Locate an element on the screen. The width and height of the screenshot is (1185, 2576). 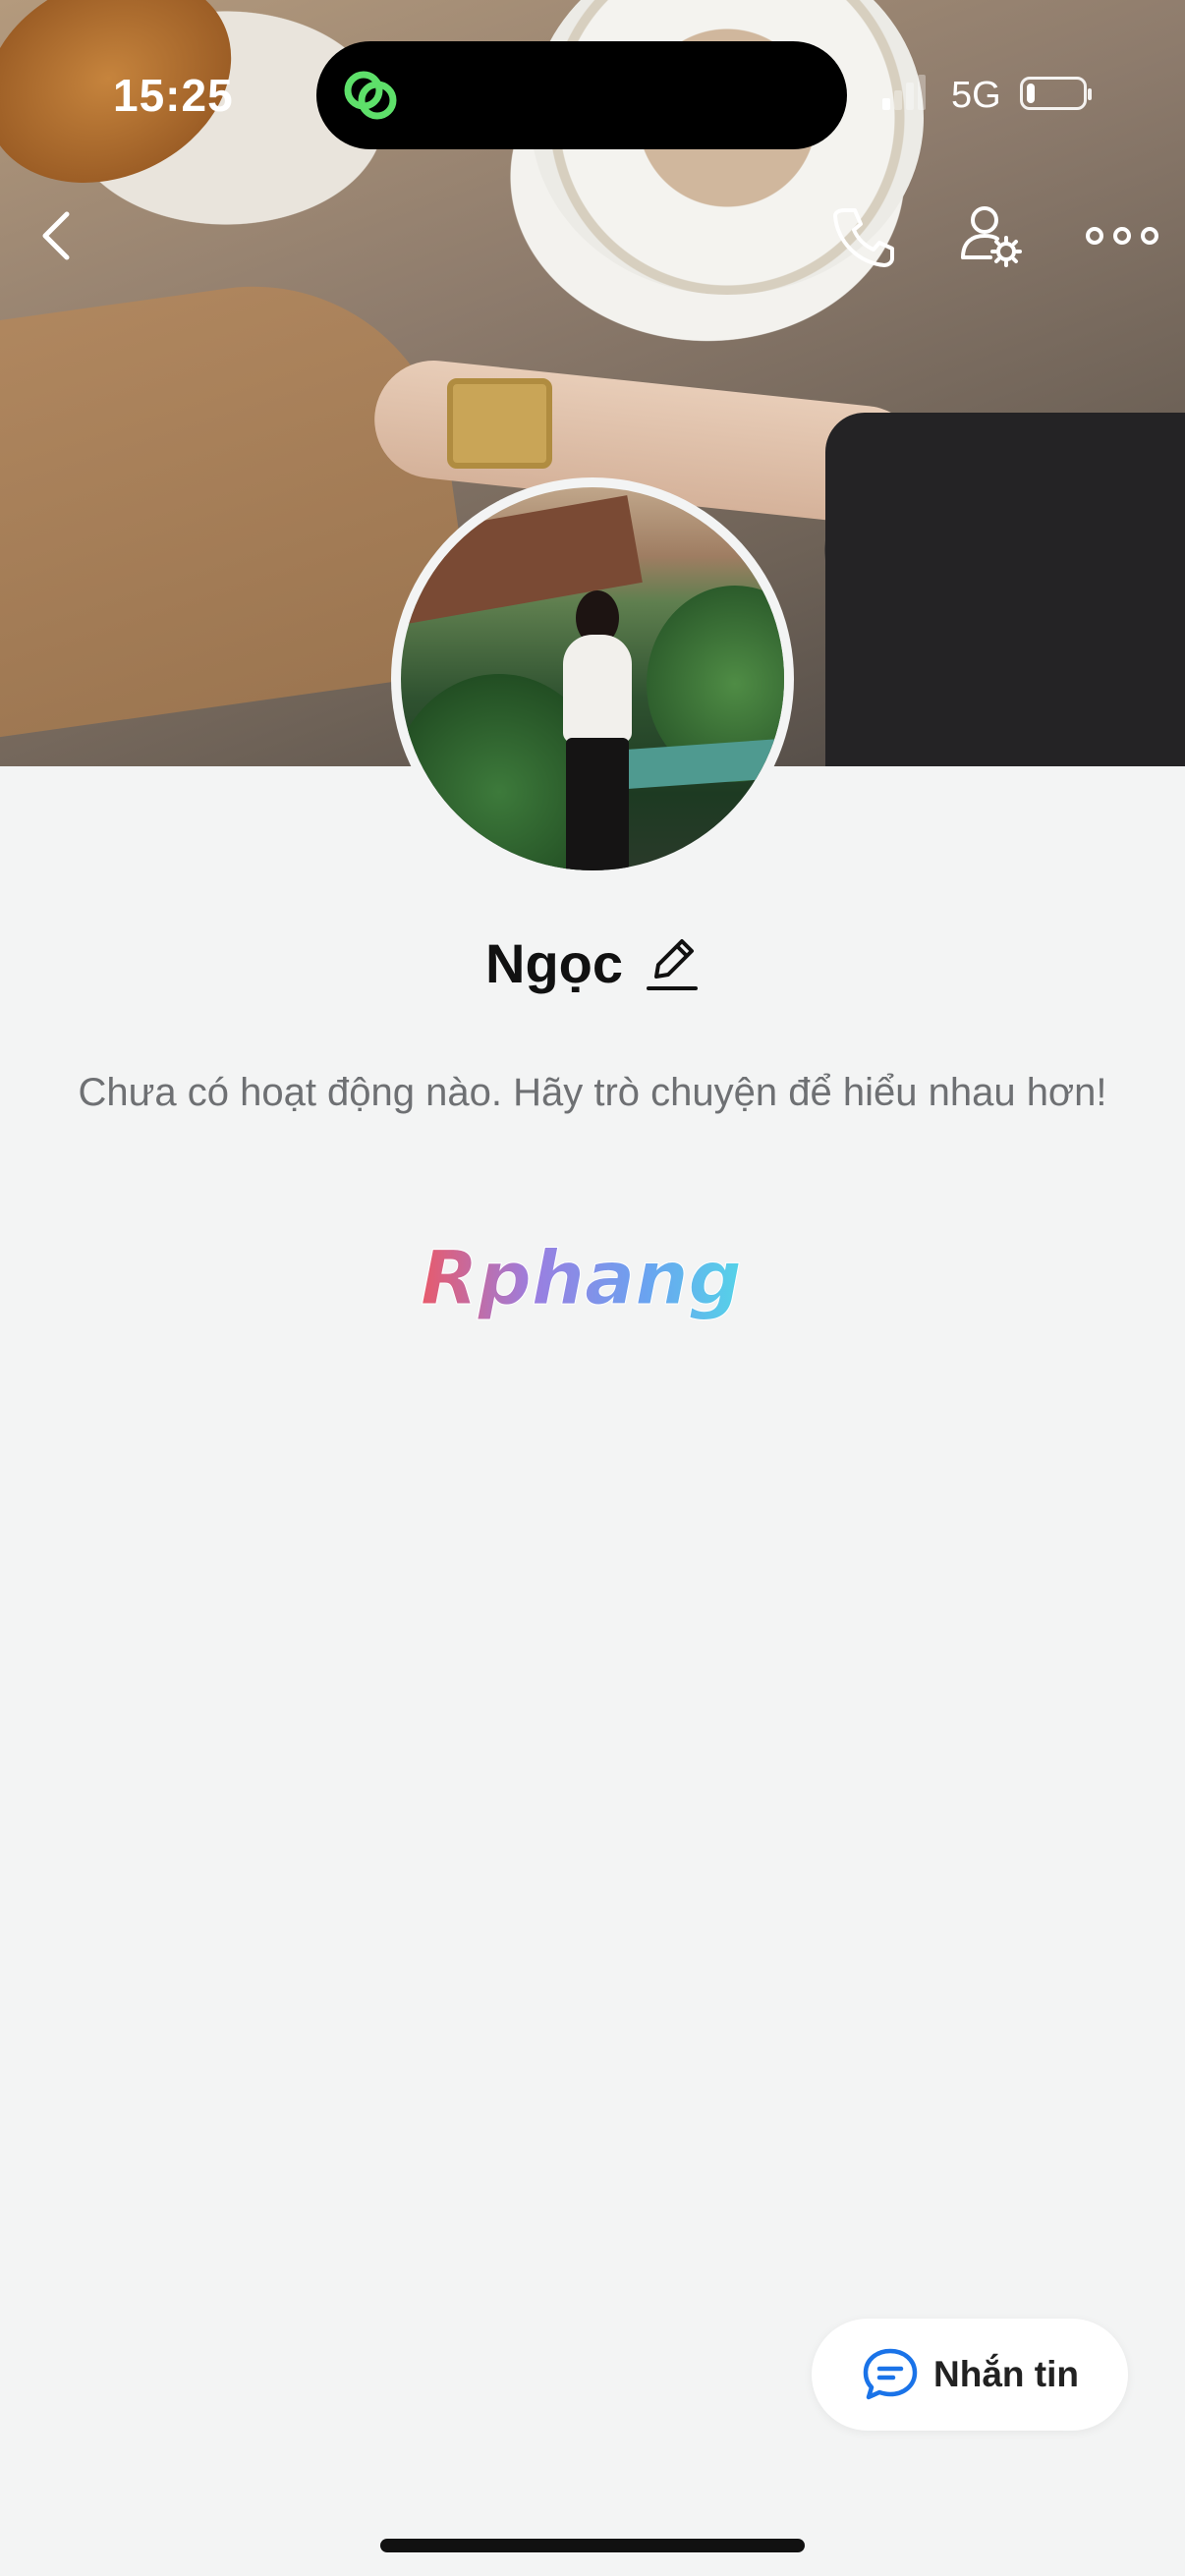
cover-watch is located at coordinates (500, 423).